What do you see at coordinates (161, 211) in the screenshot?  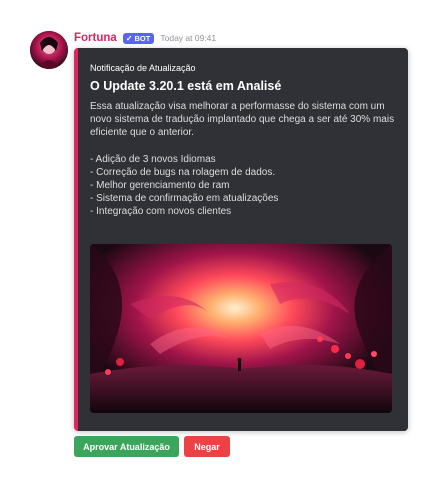 I see `list-item: - Integração com novos clientes` at bounding box center [161, 211].